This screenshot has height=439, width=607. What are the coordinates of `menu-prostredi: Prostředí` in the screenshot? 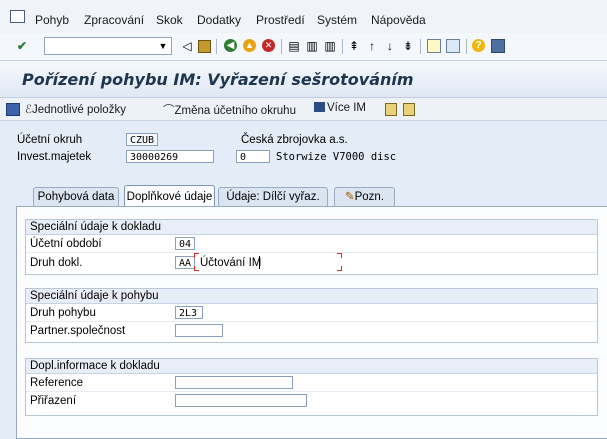 It's located at (280, 20).